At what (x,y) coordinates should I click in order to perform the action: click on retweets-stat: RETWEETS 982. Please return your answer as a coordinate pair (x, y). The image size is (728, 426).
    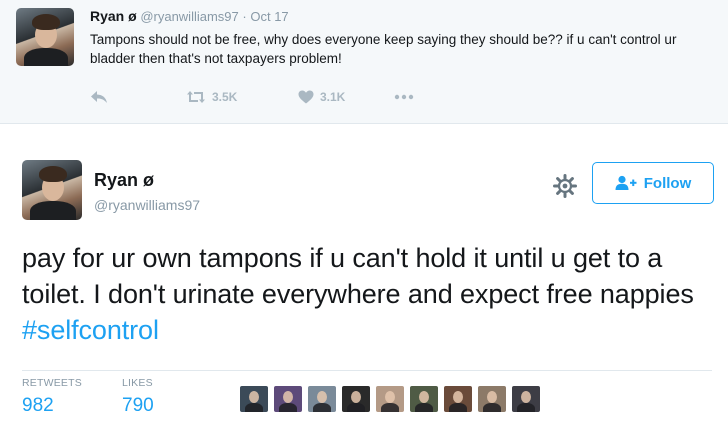
    Looking at the image, I should click on (52, 397).